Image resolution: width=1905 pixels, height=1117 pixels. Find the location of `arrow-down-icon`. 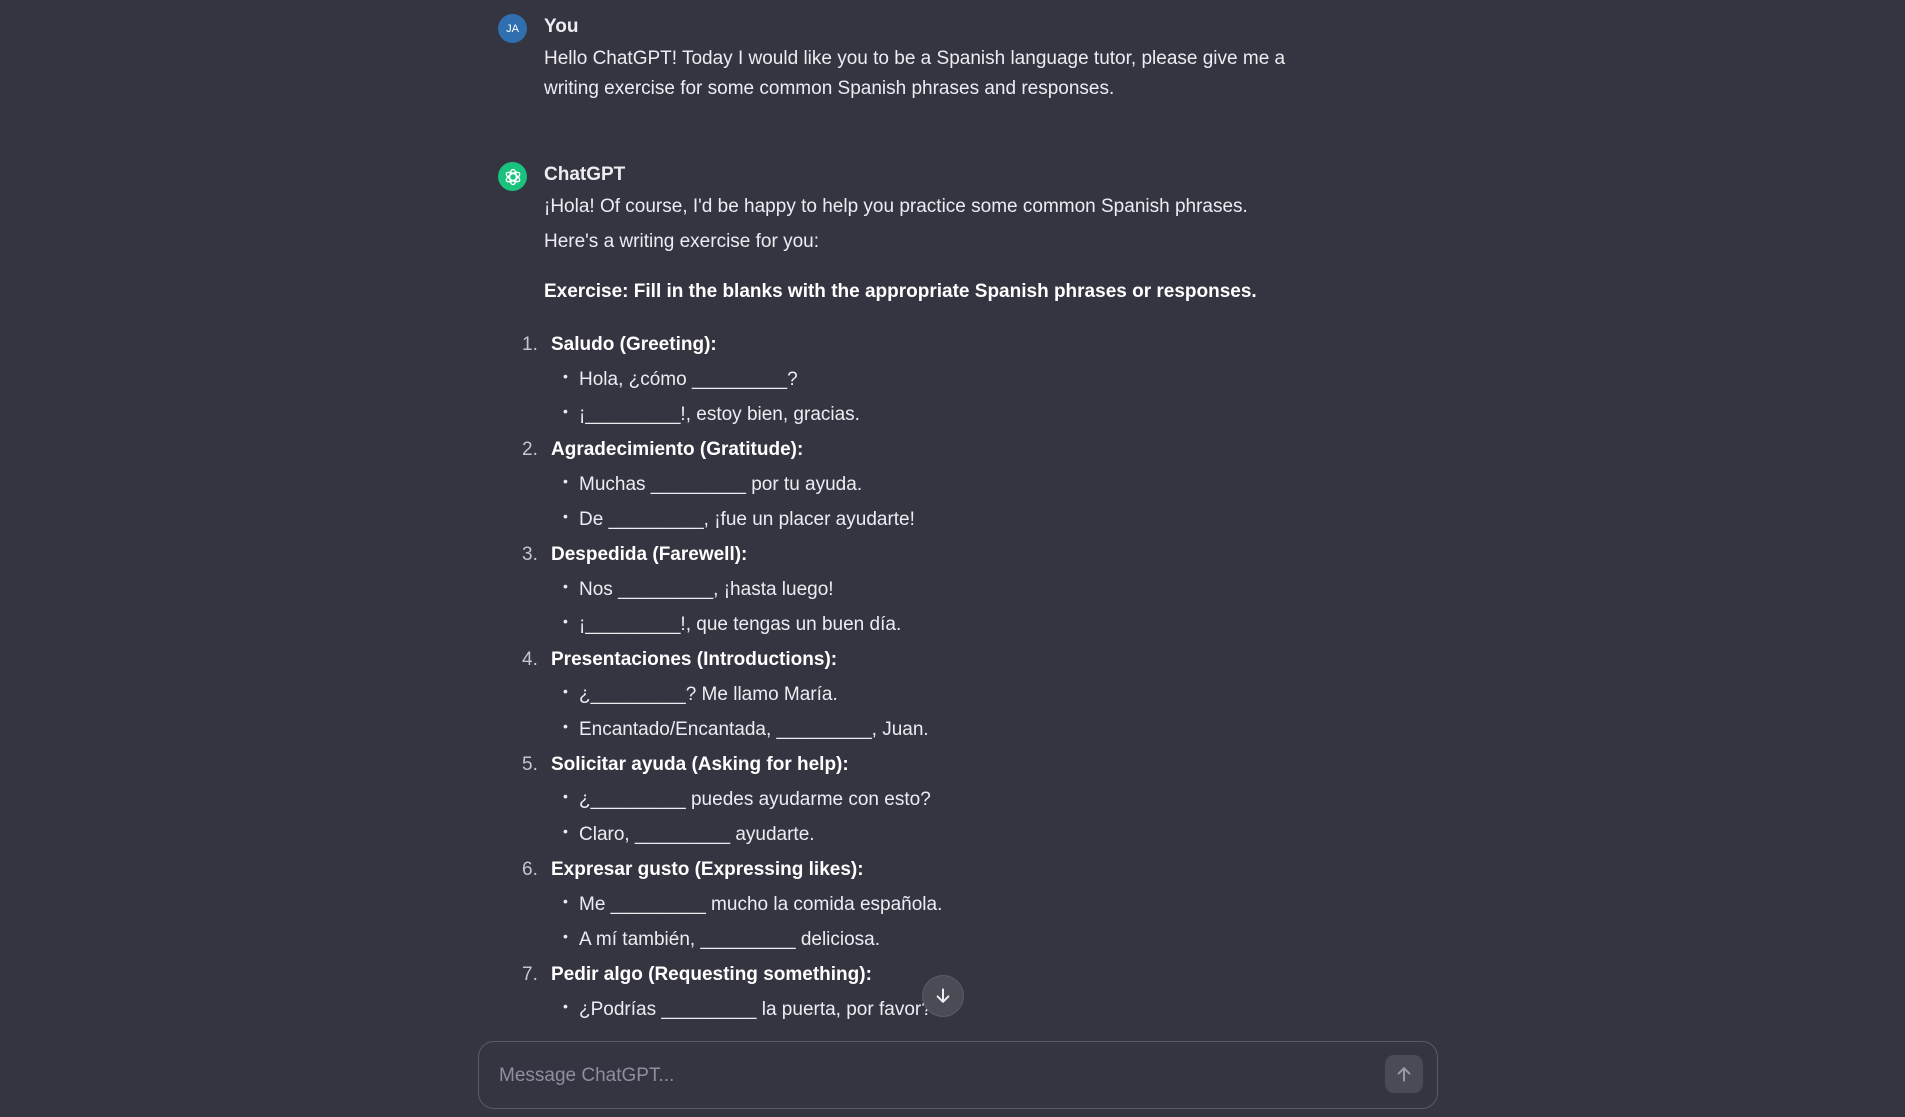

arrow-down-icon is located at coordinates (943, 995).